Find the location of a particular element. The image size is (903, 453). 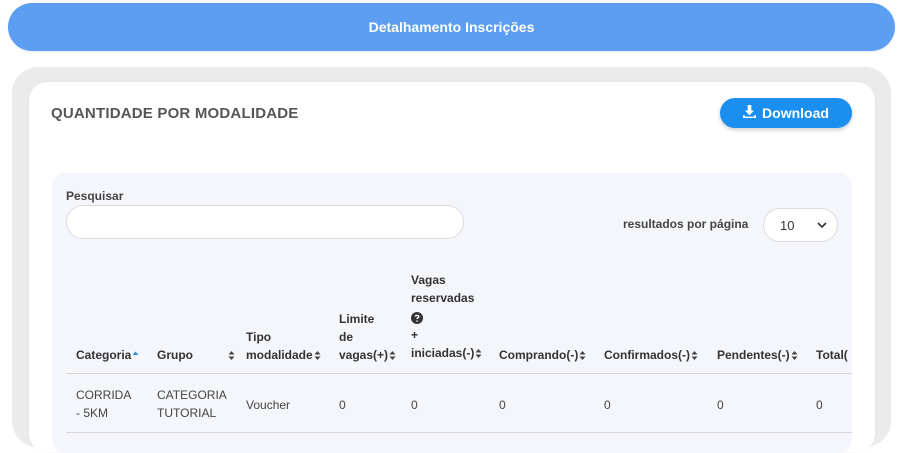

column-header-categoria: Categoria is located at coordinates (107, 355).